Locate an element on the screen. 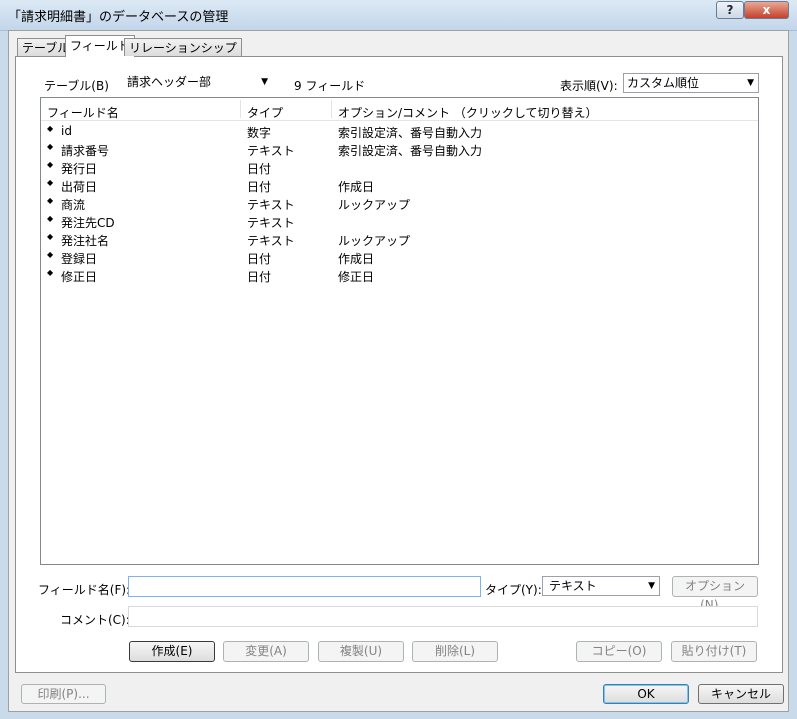 This screenshot has width=797, height=719. table-selector: 請求ヘッダー部 ▼ is located at coordinates (191, 82).